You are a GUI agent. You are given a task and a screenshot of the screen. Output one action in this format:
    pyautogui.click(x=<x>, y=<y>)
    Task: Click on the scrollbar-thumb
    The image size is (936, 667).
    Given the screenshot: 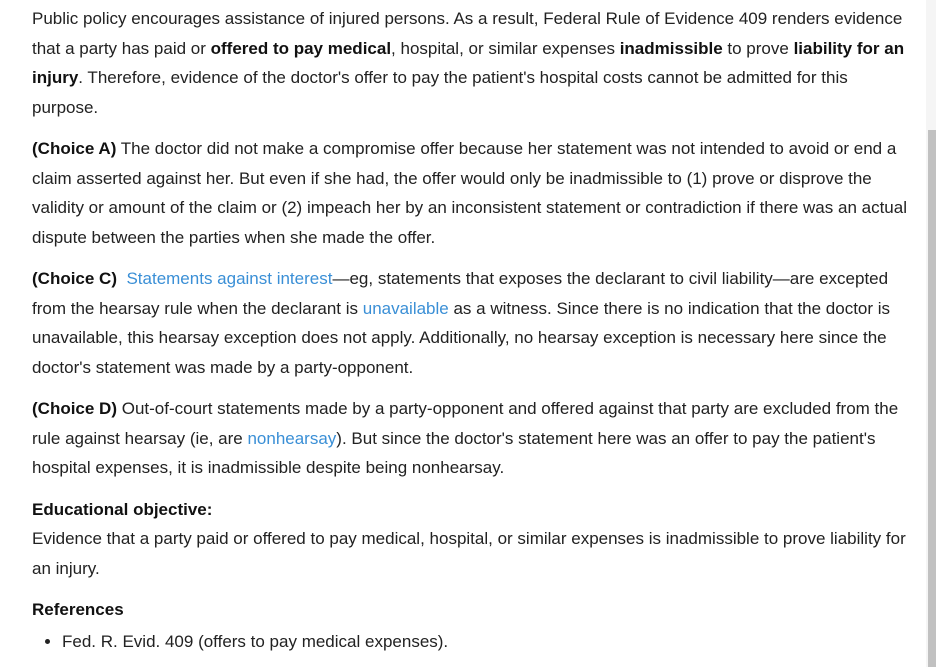 What is the action you would take?
    pyautogui.click(x=932, y=398)
    